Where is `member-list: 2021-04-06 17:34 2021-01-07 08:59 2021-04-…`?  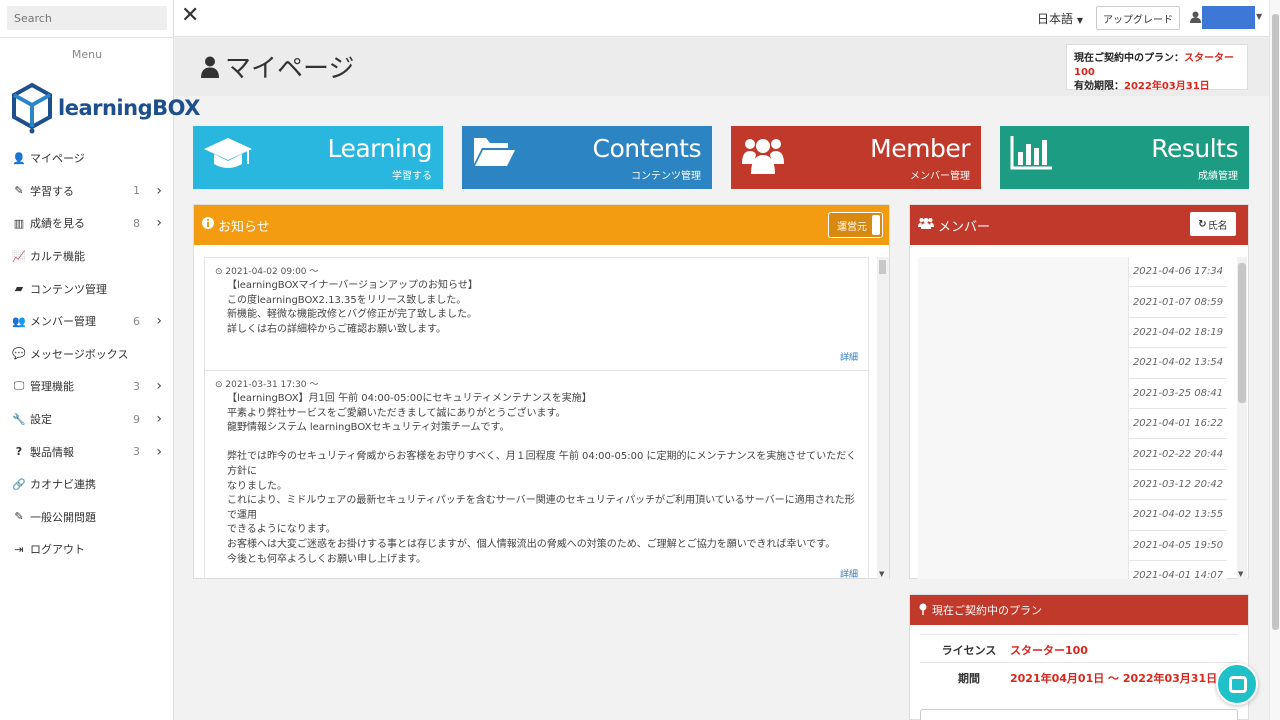
member-list: 2021-04-06 17:34 2021-01-07 08:59 2021-04-… is located at coordinates (1072, 418).